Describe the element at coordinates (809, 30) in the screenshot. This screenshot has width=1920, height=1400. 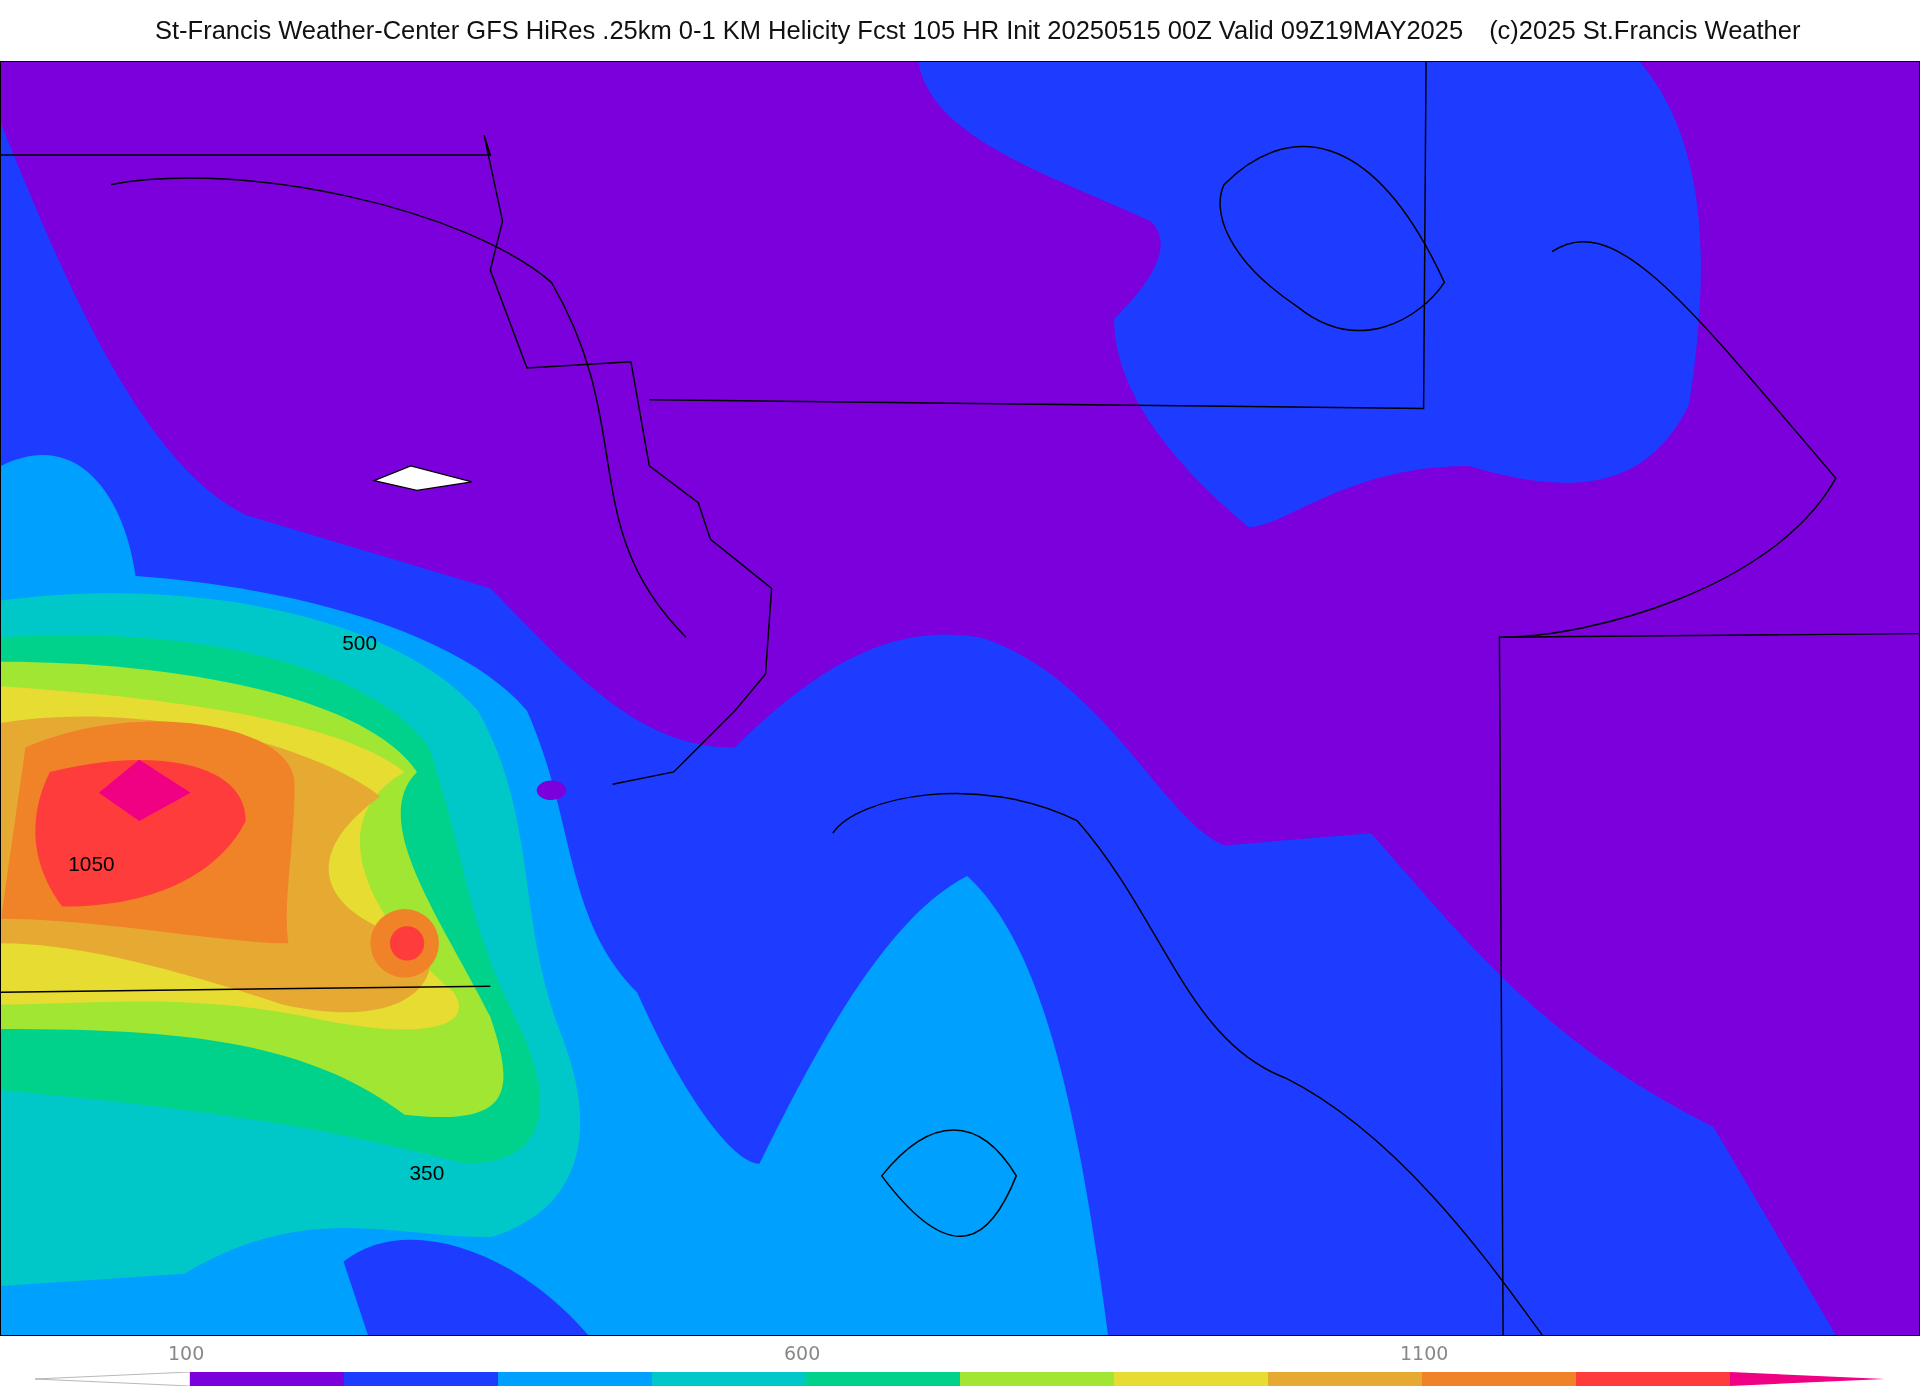
I see `map-title: St-Francis Weather-Center GFS HiRes .25km 0-1 KM Helicity Fcst 105 HR Init 20250515 00Z Valid 09Z19MAY2025` at that location.